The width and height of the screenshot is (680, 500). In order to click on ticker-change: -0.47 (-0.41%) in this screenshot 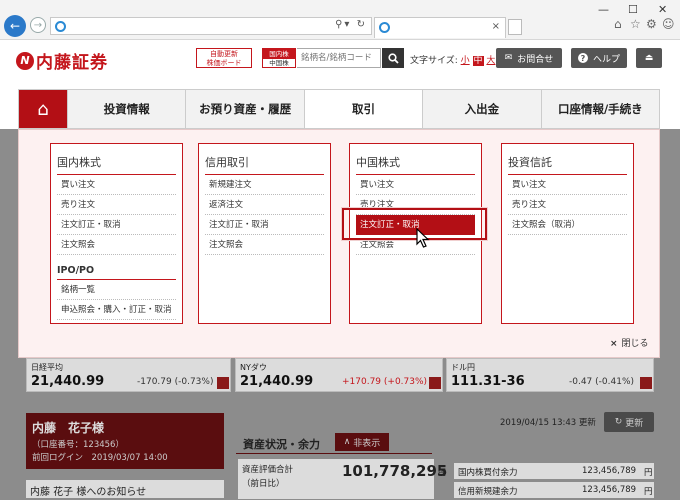, I will do `click(602, 382)`.